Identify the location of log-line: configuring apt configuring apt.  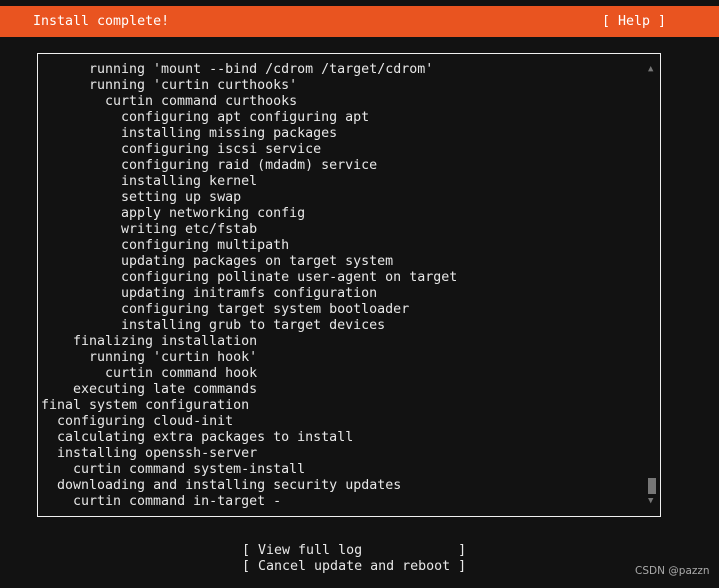
(245, 117).